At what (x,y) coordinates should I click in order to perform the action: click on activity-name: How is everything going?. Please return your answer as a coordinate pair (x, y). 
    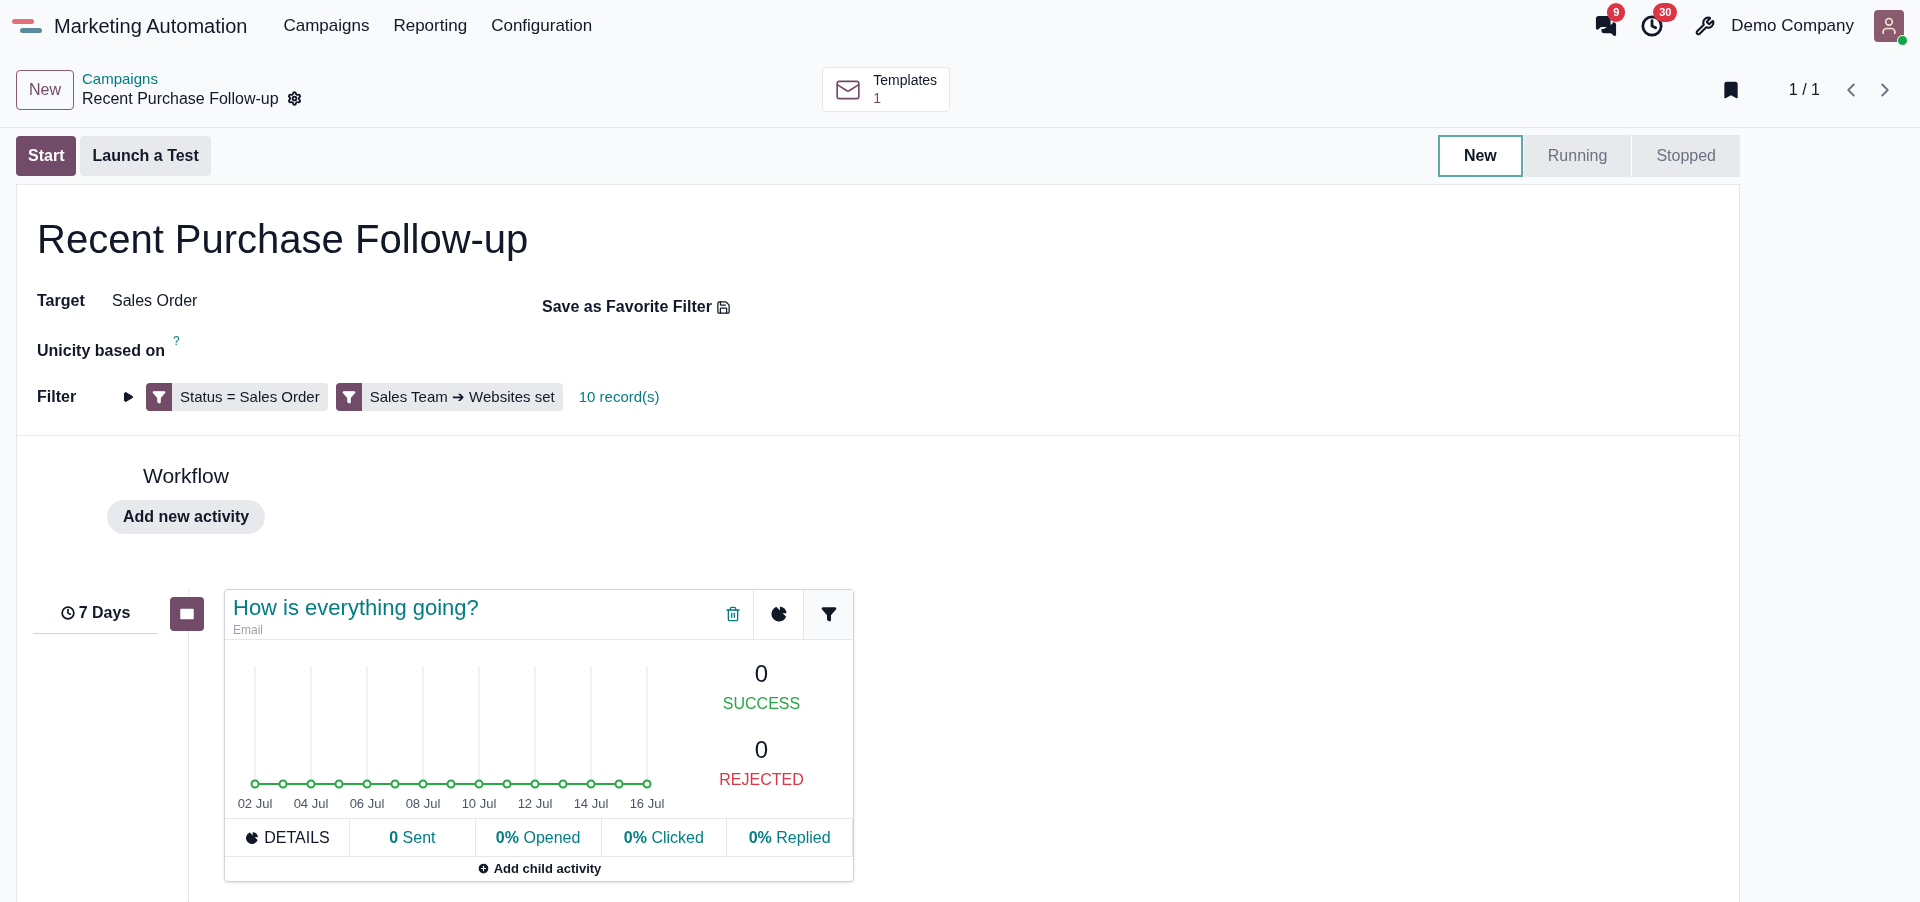
    Looking at the image, I should click on (475, 607).